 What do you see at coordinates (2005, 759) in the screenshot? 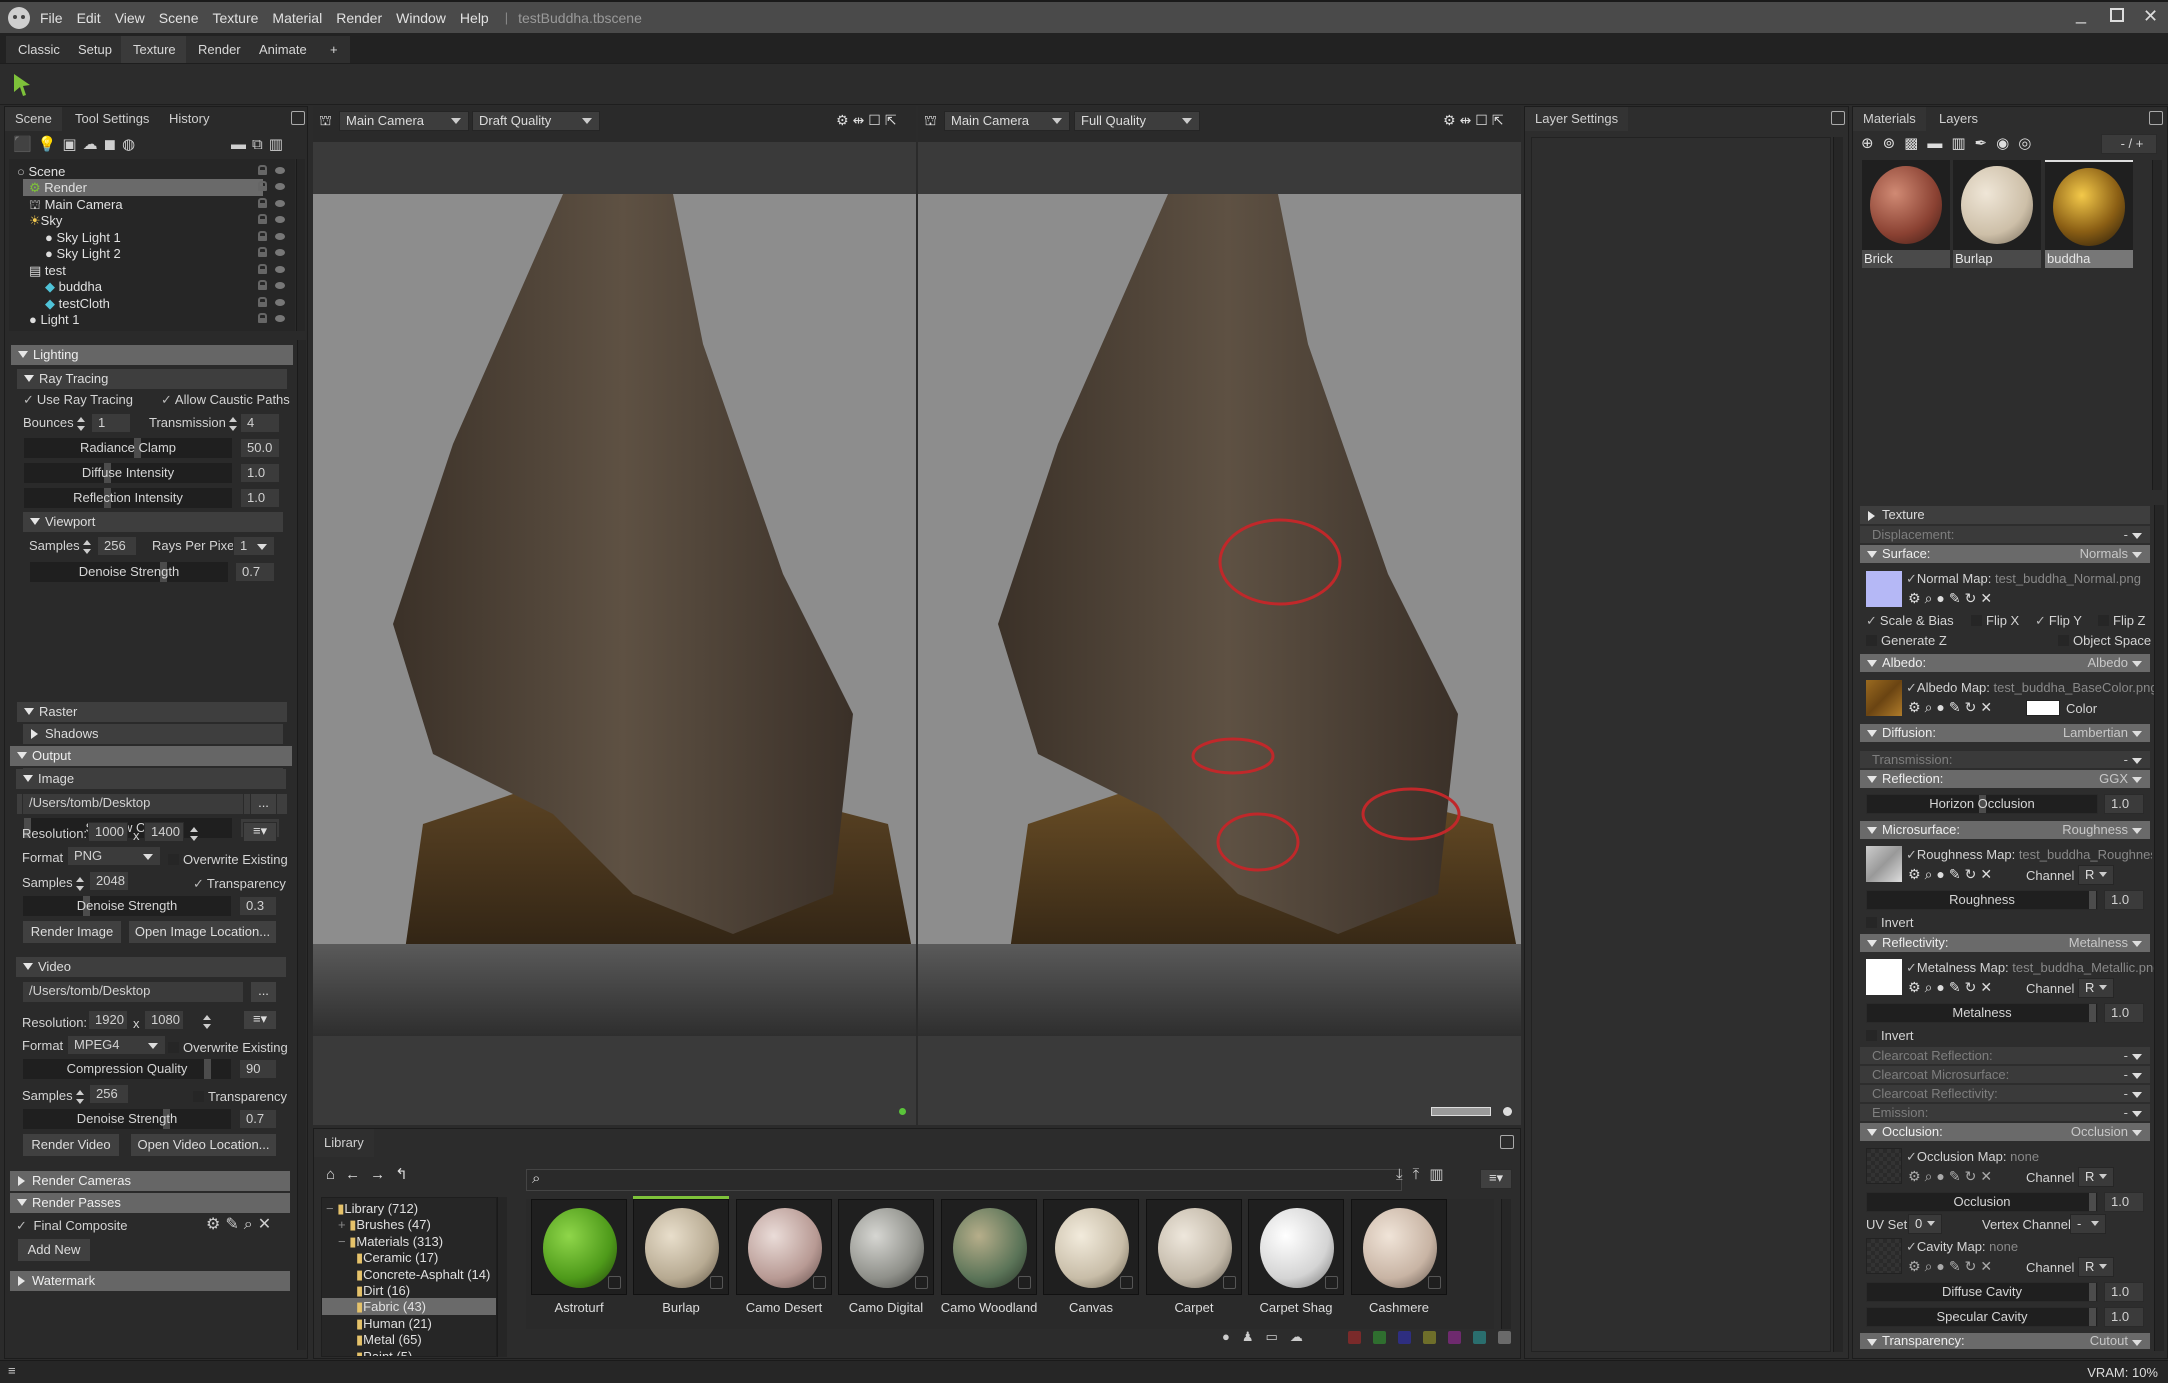
I see `section-transmission: Transmission: -` at bounding box center [2005, 759].